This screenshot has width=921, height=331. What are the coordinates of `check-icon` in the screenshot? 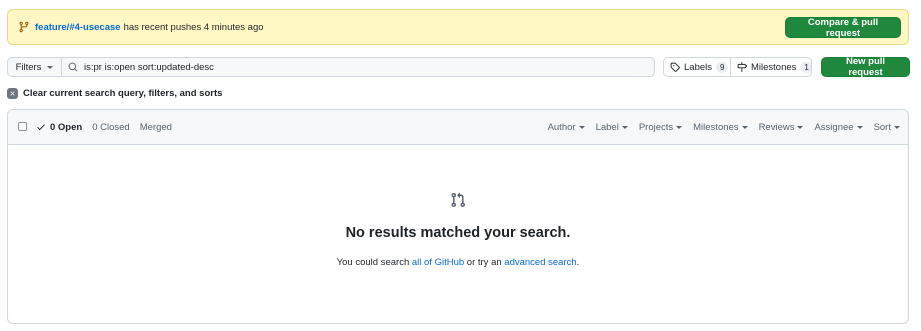 It's located at (41, 127).